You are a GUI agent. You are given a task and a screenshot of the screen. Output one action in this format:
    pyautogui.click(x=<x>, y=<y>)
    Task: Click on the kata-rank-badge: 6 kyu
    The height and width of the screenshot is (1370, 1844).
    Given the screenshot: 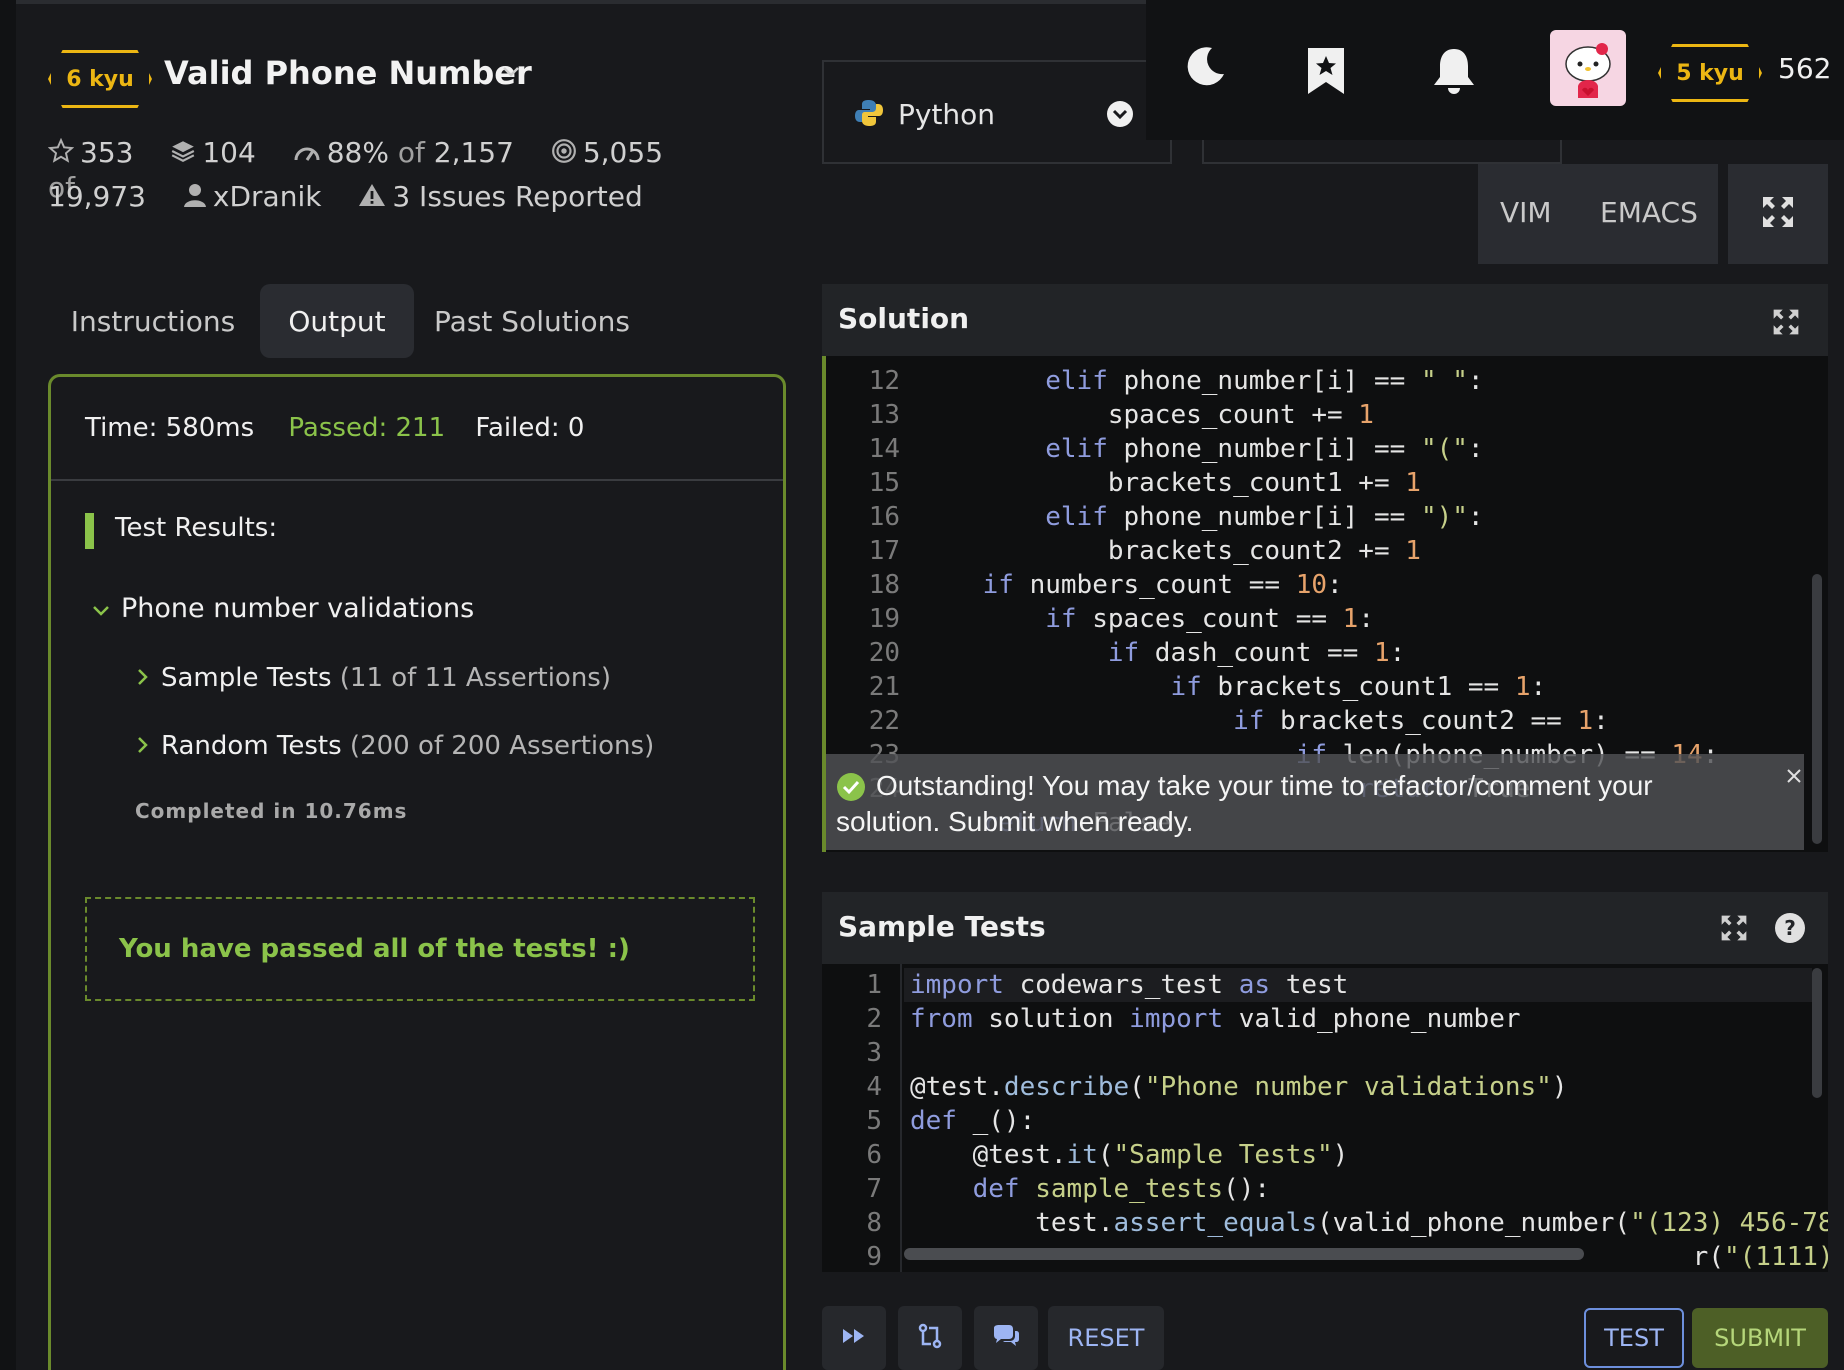 What is the action you would take?
    pyautogui.click(x=100, y=79)
    